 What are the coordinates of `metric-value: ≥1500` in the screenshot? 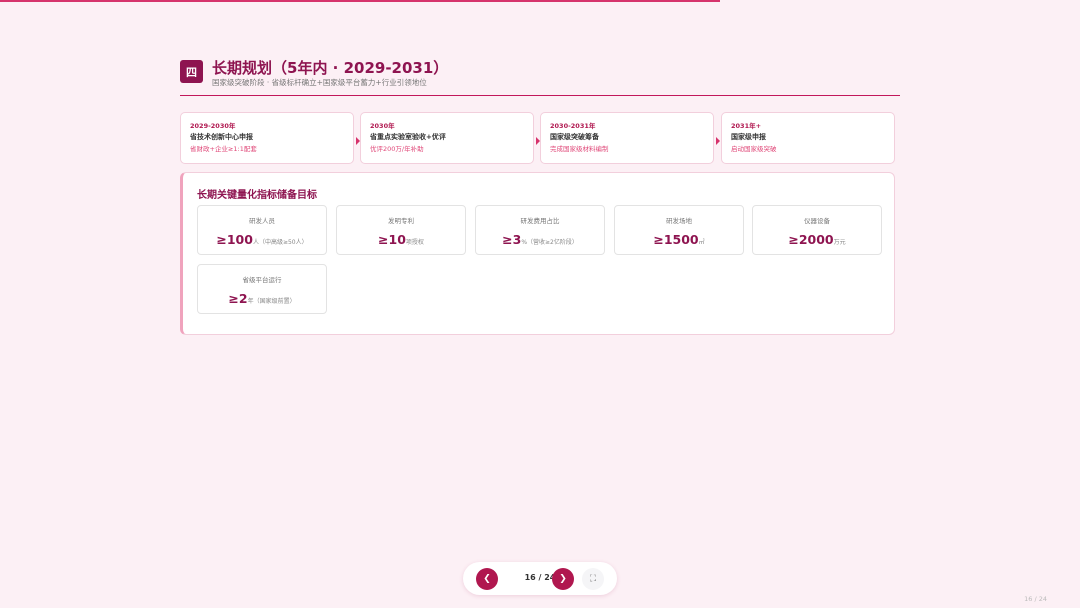 It's located at (676, 239).